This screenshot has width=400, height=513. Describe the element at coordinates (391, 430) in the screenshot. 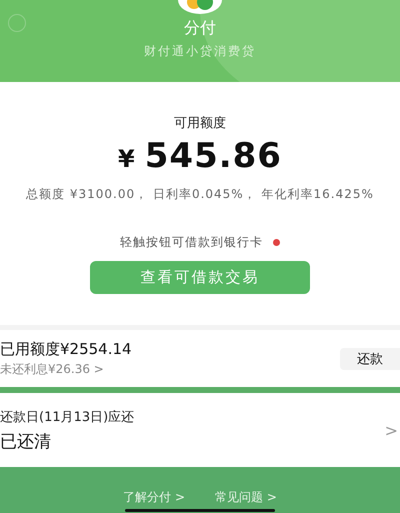

I see `chevron-icon: >` at that location.